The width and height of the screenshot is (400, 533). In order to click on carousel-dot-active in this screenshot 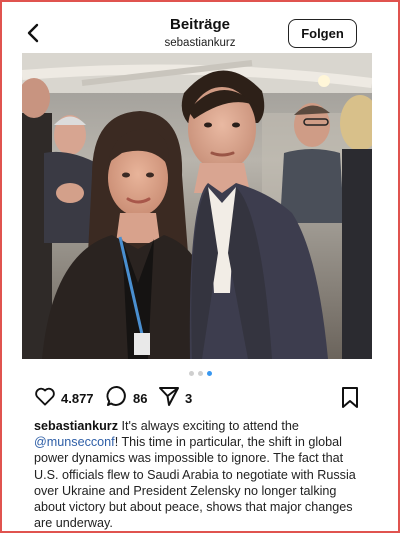, I will do `click(209, 373)`.